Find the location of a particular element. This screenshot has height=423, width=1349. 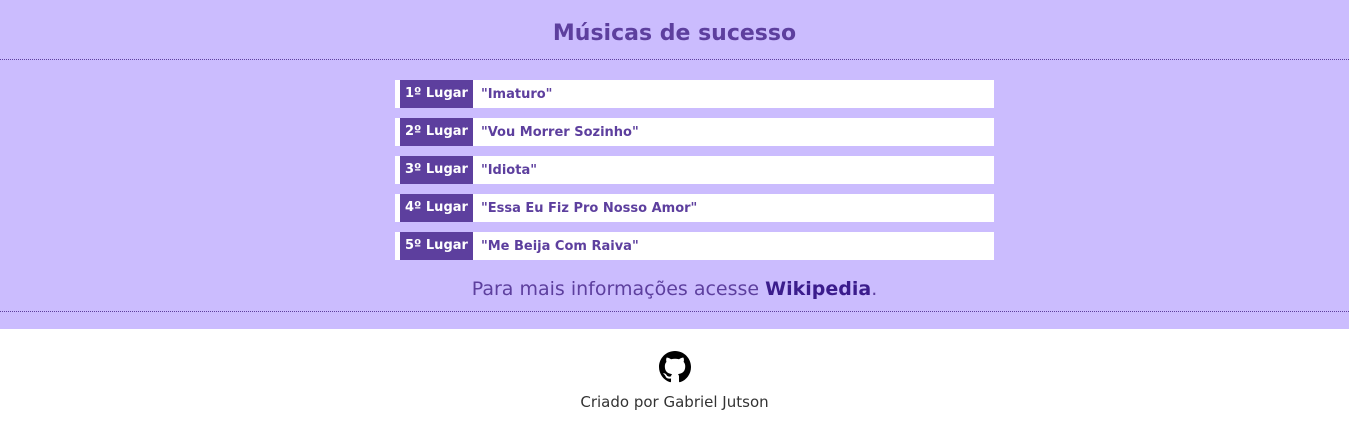

more-info: Para mais informações acesse Wikipedia. is located at coordinates (674, 289).